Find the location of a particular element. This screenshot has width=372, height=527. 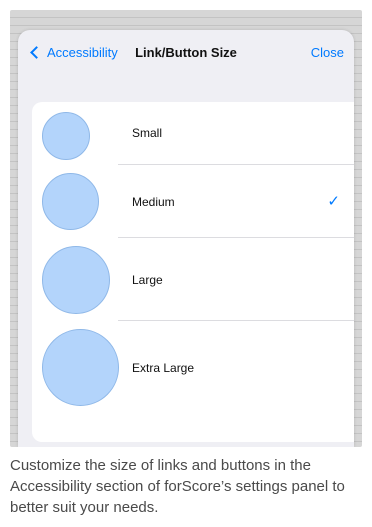

back-button-label: Accessibility is located at coordinates (82, 52).